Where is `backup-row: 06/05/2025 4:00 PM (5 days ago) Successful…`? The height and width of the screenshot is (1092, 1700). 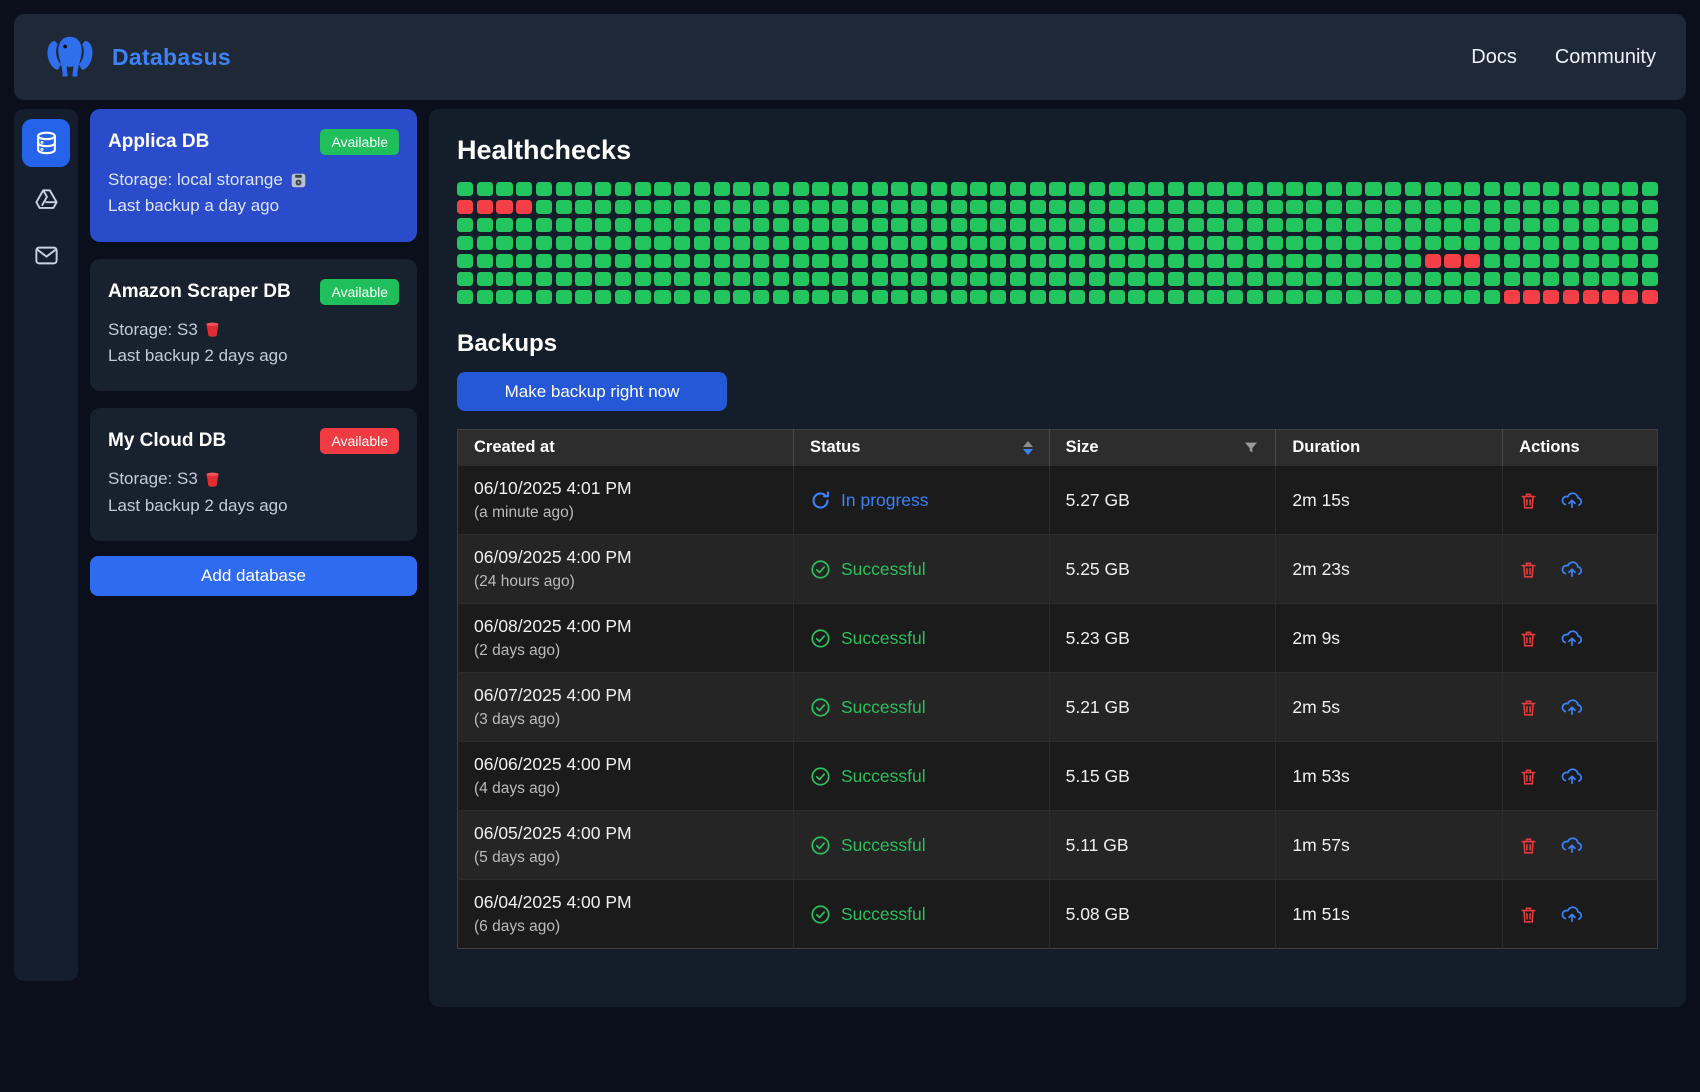 backup-row: 06/05/2025 4:00 PM (5 days ago) Successful… is located at coordinates (1057, 845).